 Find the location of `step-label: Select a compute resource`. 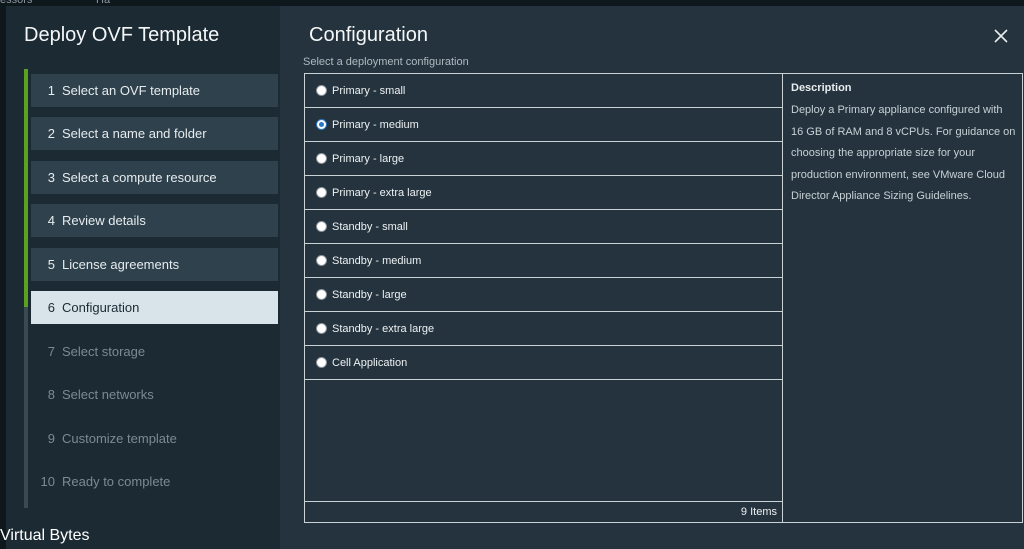

step-label: Select a compute resource is located at coordinates (139, 177).